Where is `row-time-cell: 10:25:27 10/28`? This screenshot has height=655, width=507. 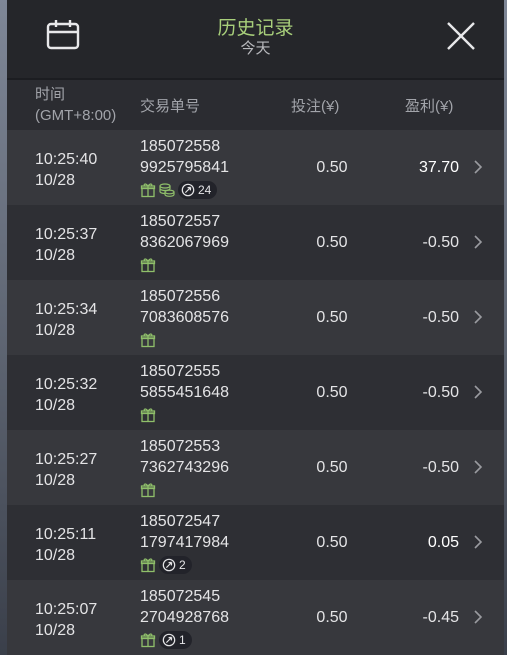
row-time-cell: 10:25:27 10/28 is located at coordinates (66, 470).